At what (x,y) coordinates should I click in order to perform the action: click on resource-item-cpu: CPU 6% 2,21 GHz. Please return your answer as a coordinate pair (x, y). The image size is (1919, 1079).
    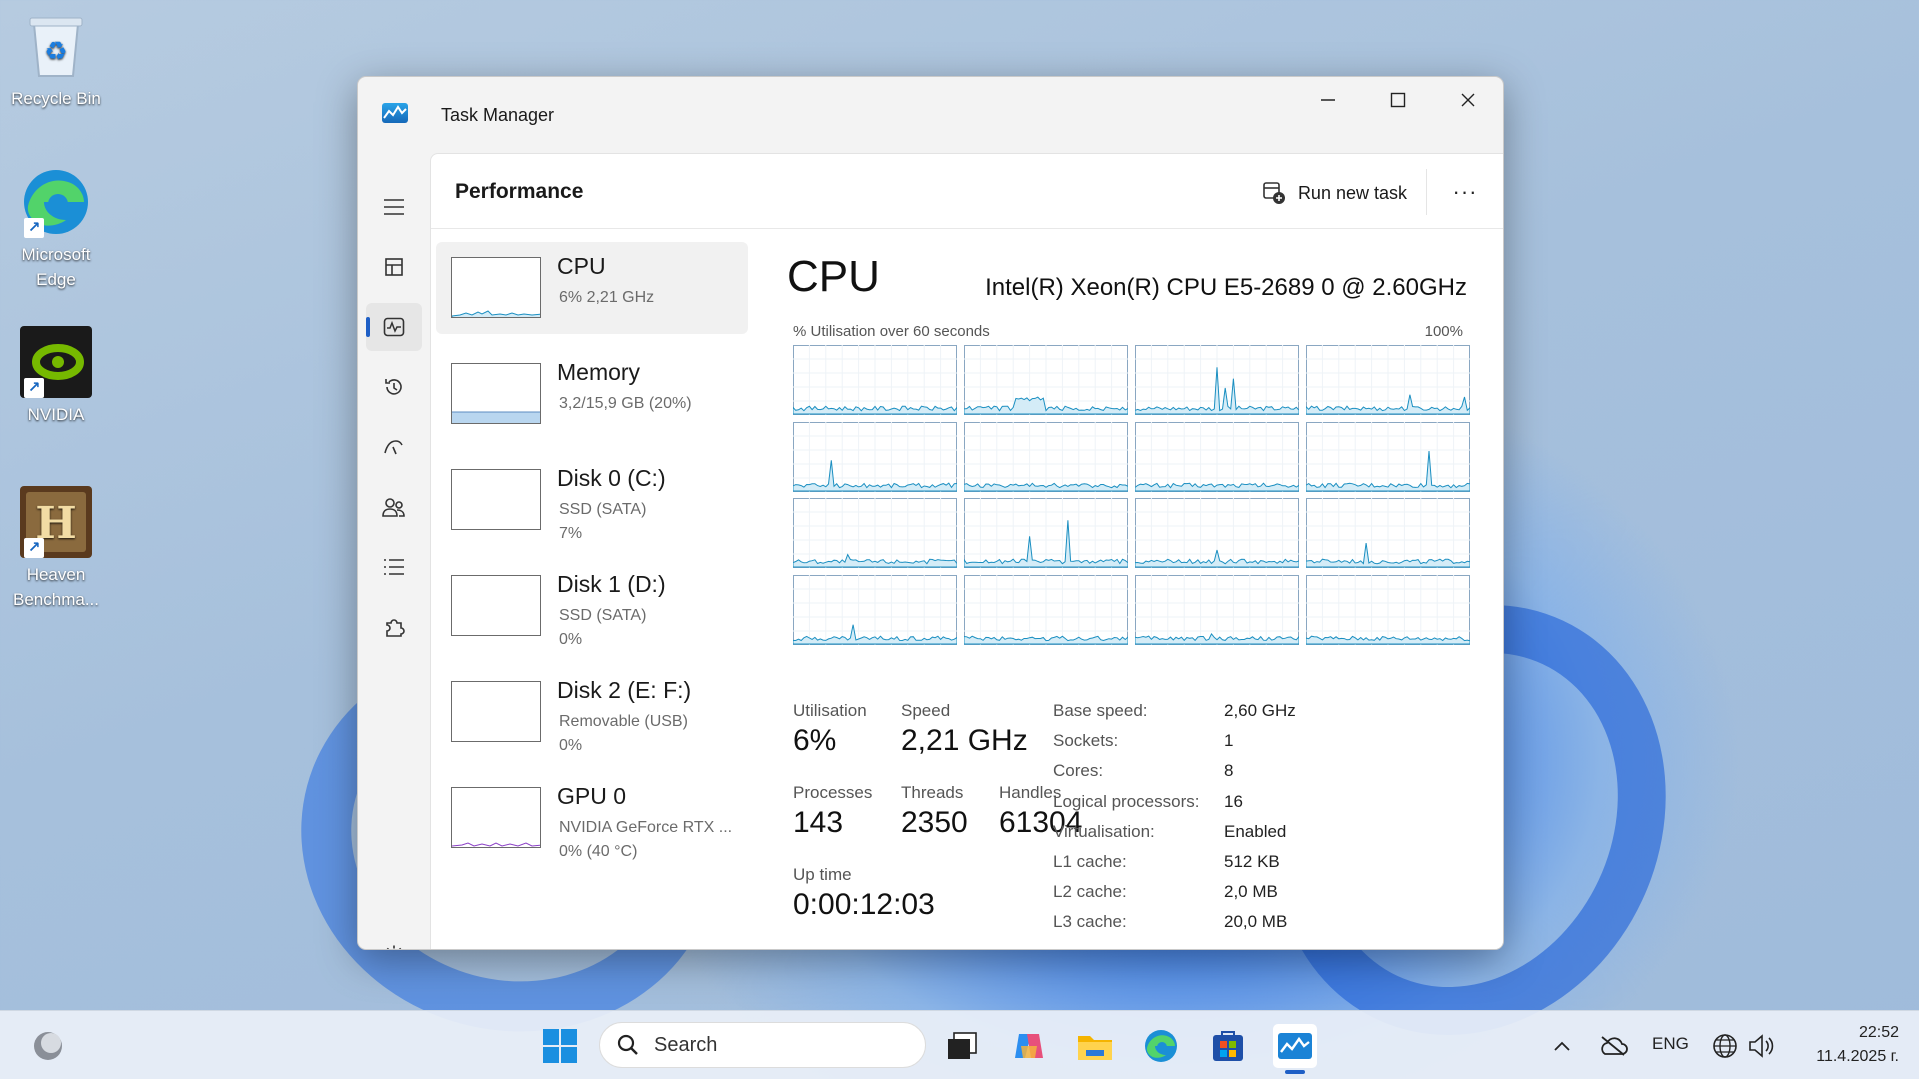
    Looking at the image, I should click on (592, 288).